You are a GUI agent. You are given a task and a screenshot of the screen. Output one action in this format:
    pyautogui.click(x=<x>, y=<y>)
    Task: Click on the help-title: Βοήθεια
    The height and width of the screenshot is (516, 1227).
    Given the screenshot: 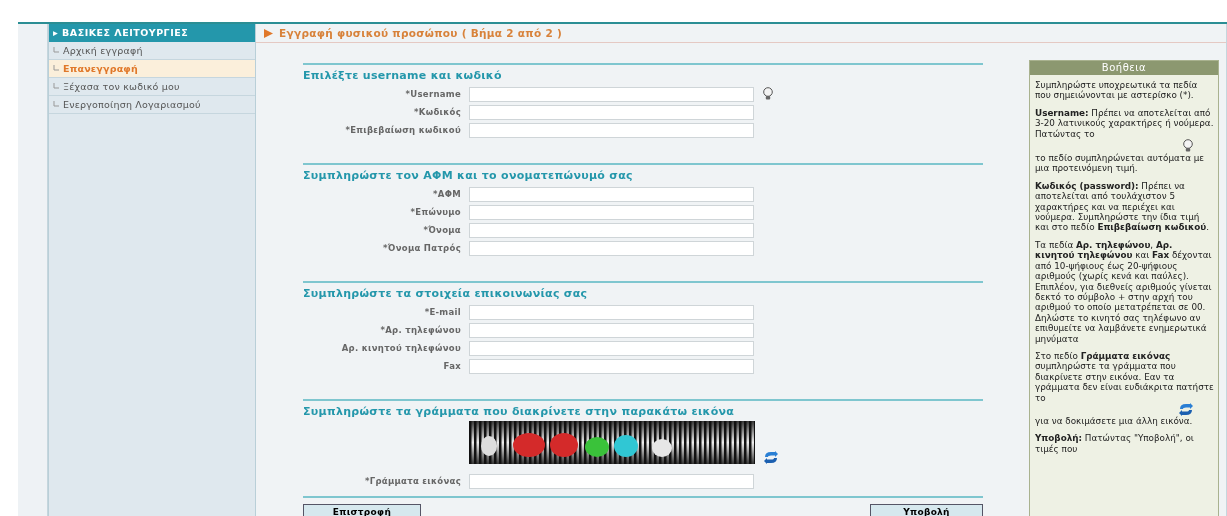 What is the action you would take?
    pyautogui.click(x=1124, y=68)
    